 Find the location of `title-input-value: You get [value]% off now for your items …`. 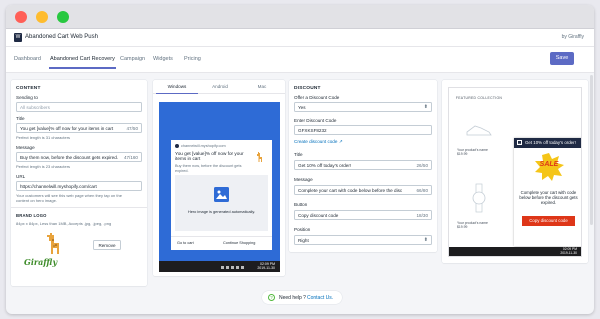

title-input-value: You get [value]% off now for your items … is located at coordinates (67, 128).